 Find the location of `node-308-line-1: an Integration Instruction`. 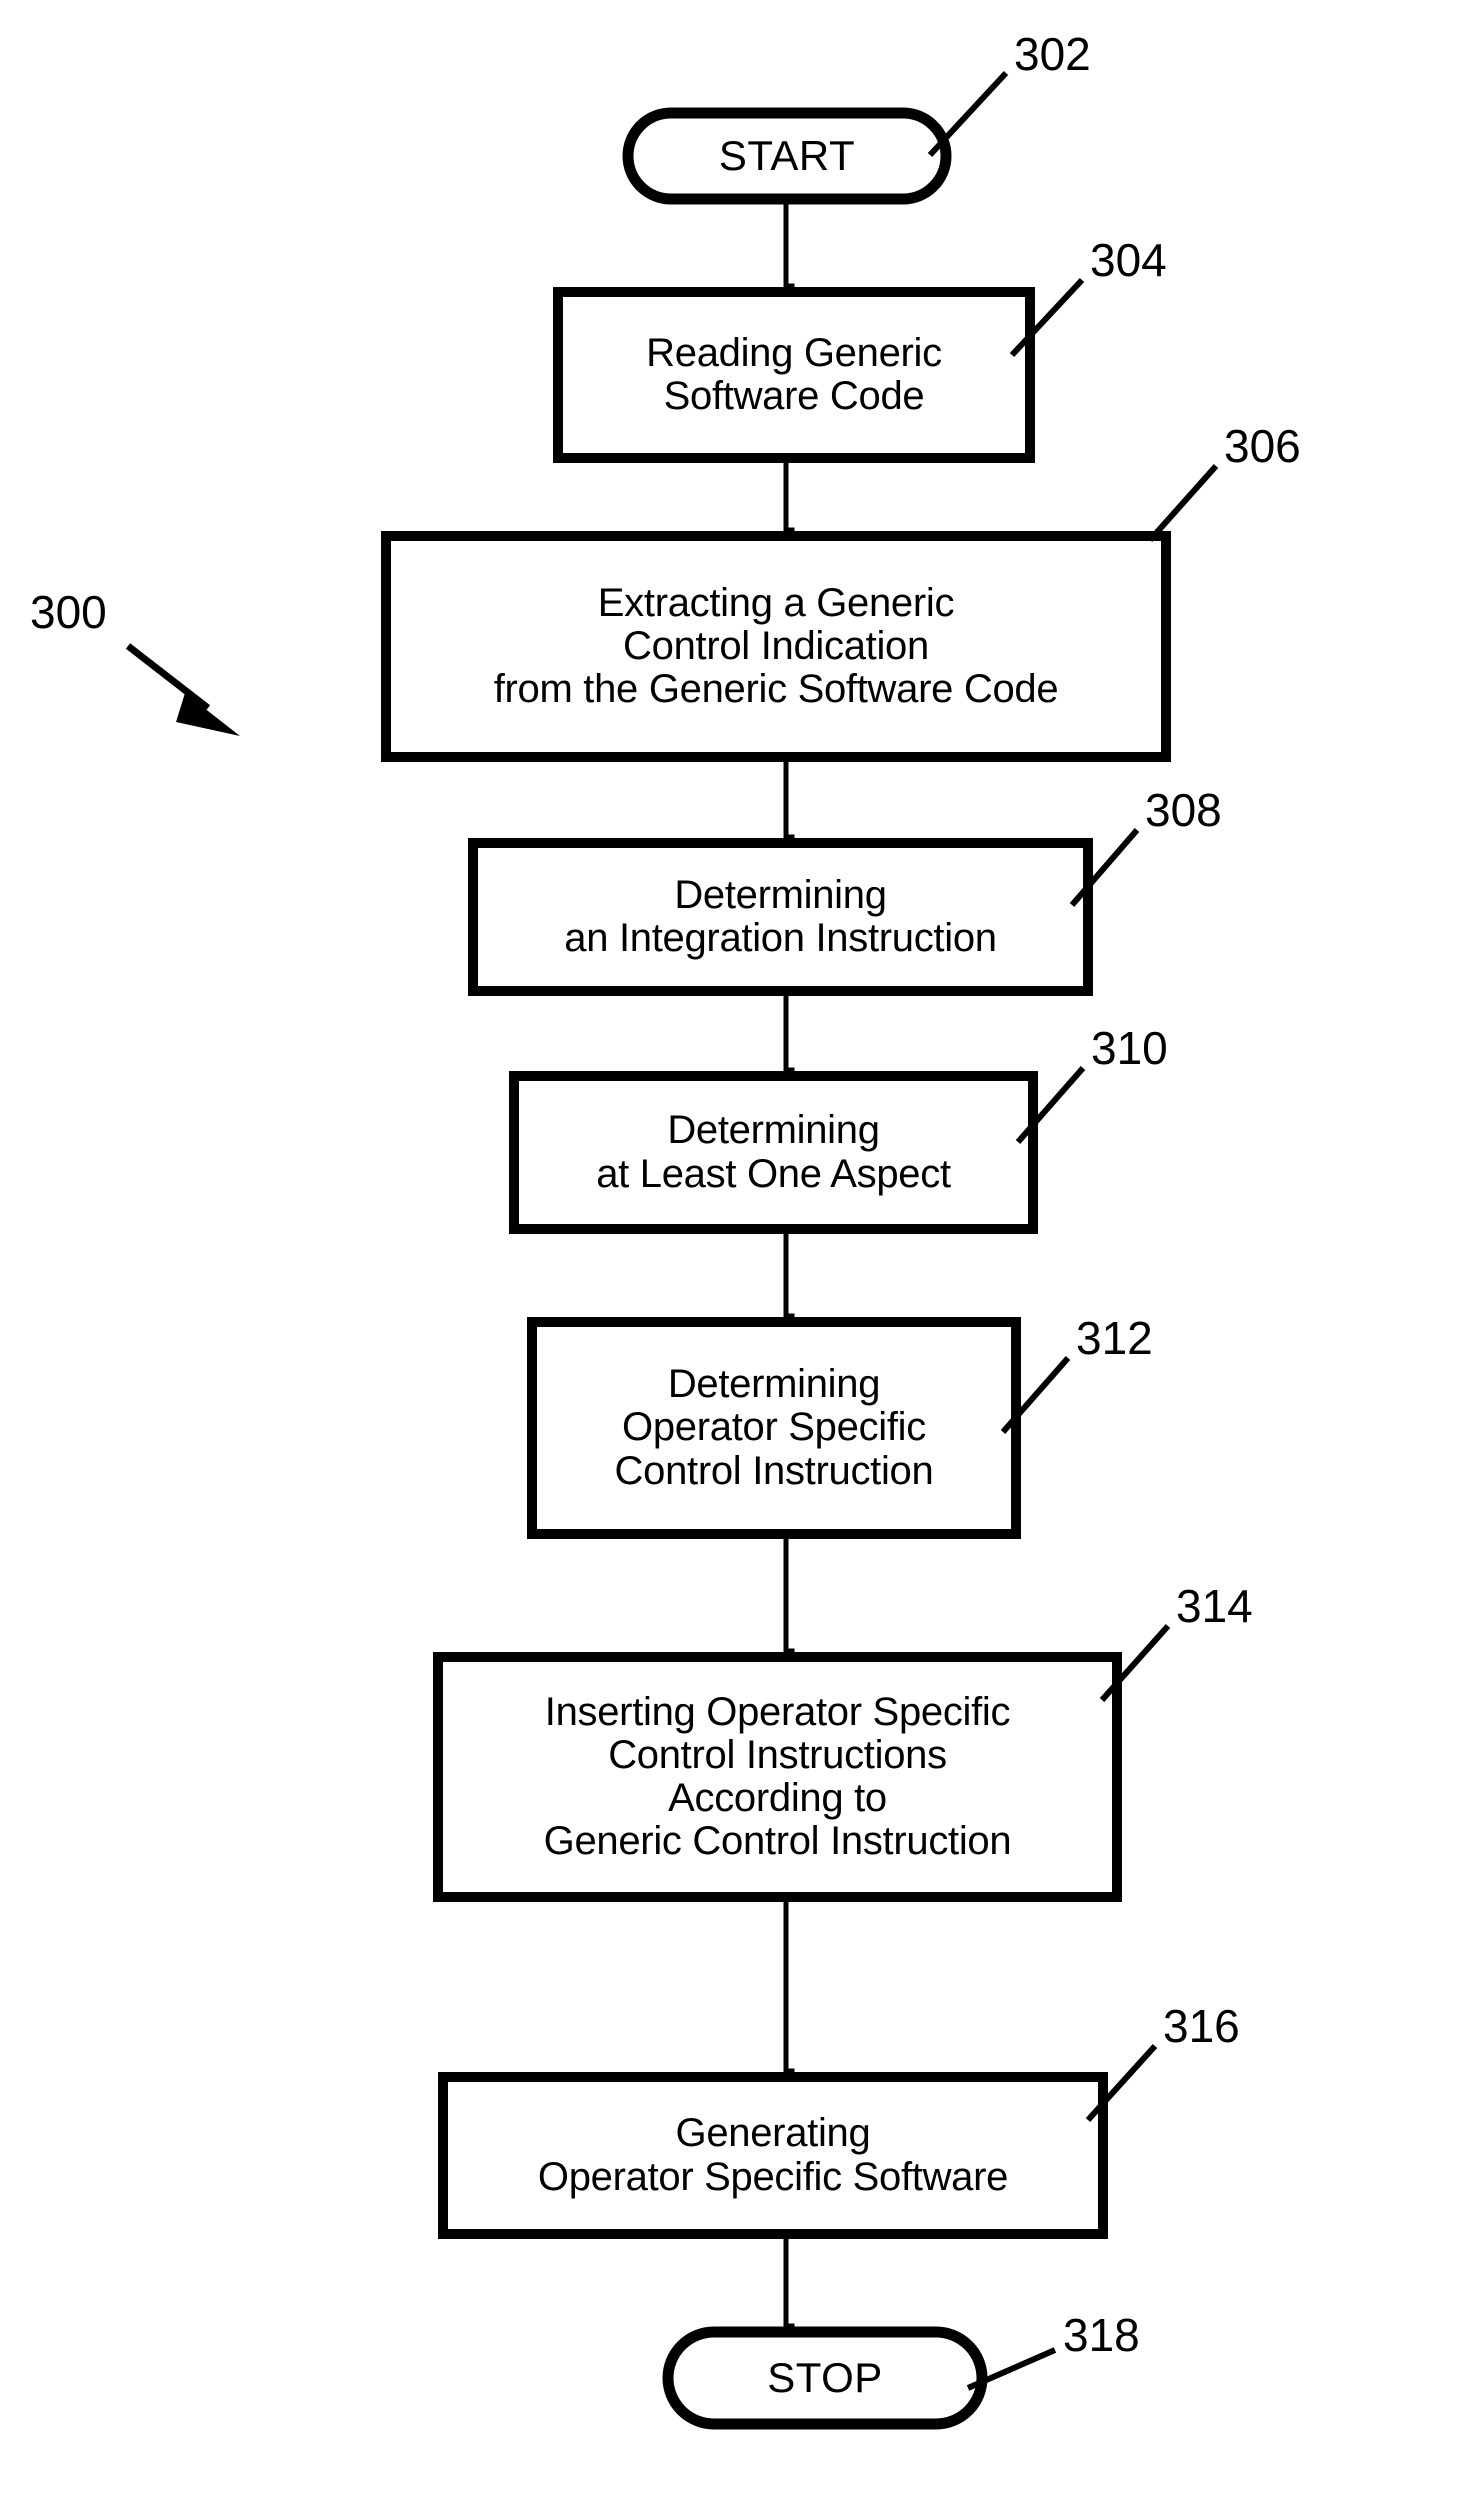

node-308-line-1: an Integration Instruction is located at coordinates (780, 938).